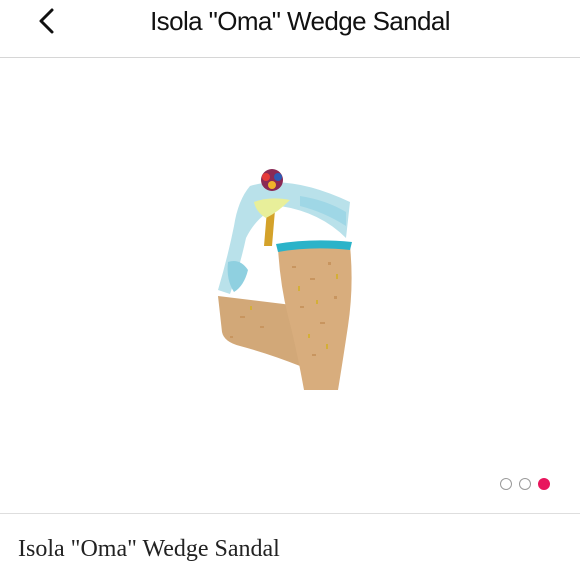  I want to click on nav-header: Isola "Oma" Wedge Sandal, so click(290, 29).